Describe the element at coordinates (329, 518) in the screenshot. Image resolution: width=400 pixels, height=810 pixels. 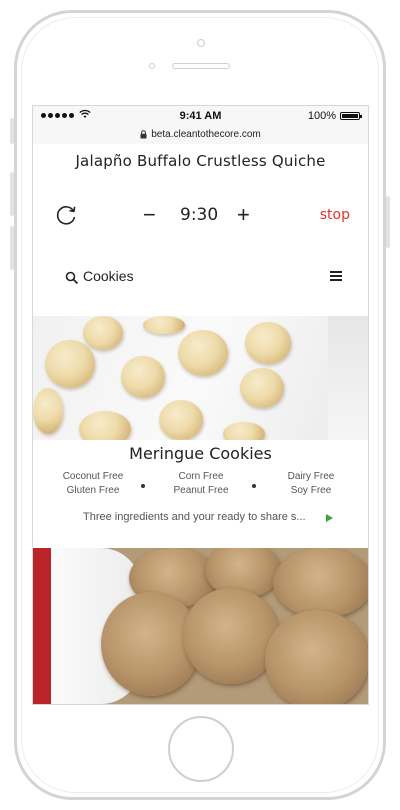
I see `play-icon` at that location.